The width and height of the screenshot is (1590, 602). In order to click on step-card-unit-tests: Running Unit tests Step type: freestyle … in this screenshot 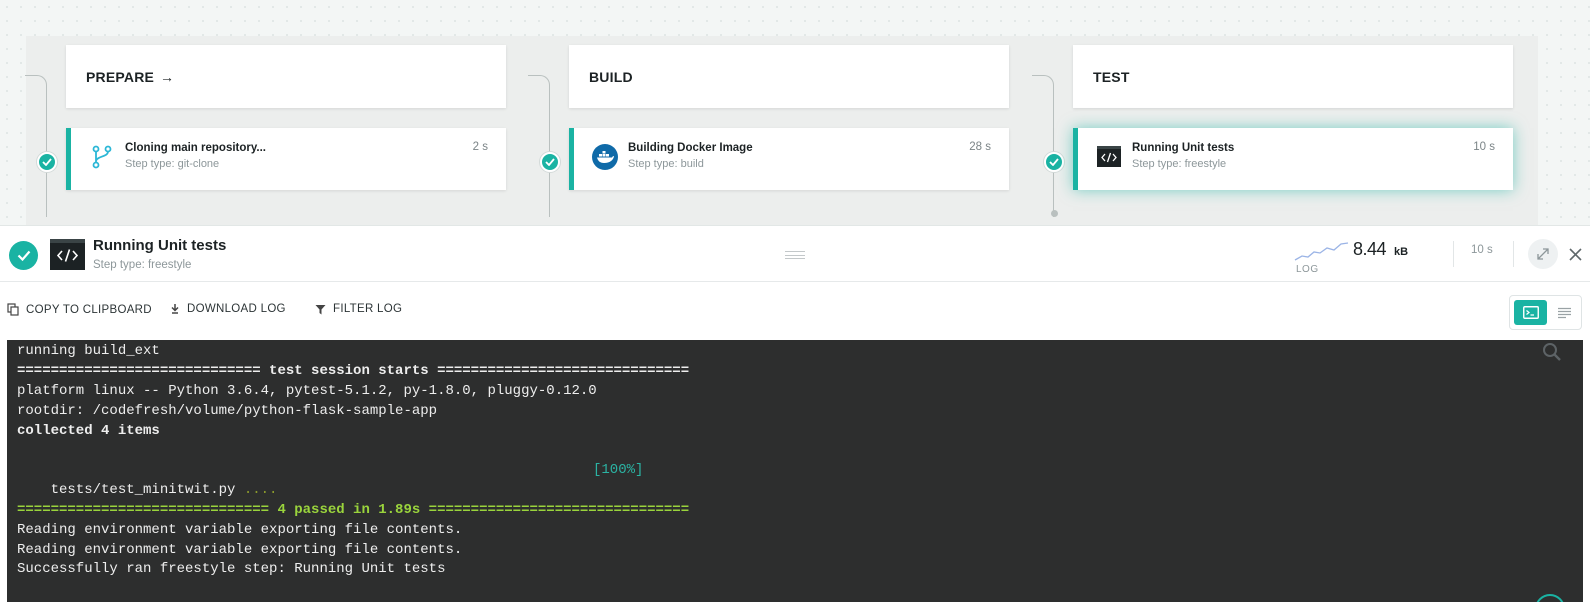, I will do `click(1293, 159)`.